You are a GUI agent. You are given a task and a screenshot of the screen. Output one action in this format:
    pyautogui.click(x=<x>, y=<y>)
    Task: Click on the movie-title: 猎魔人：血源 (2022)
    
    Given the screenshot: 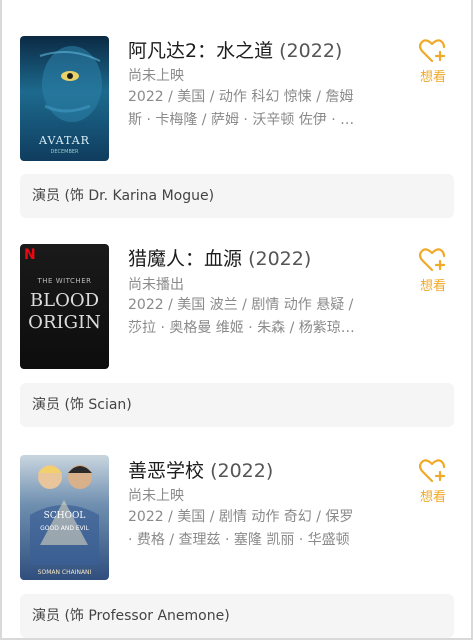 What is the action you would take?
    pyautogui.click(x=219, y=257)
    